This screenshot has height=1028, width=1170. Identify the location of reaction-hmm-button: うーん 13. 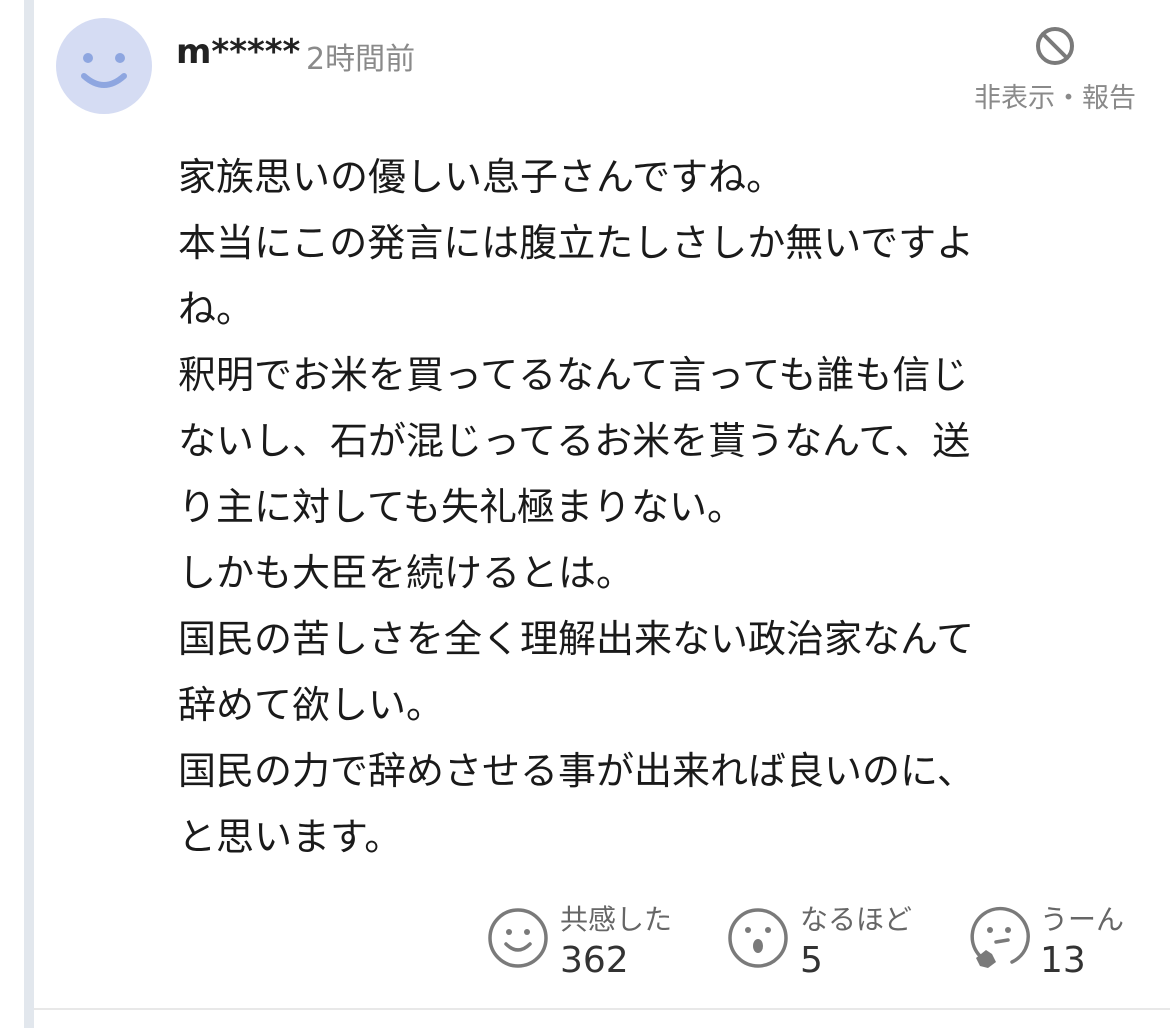
(1061, 943).